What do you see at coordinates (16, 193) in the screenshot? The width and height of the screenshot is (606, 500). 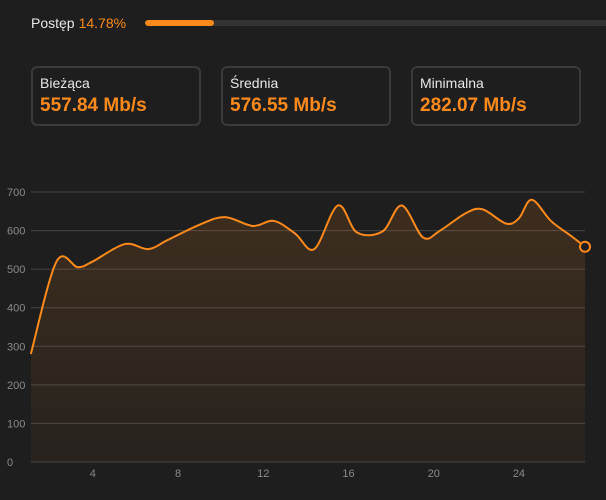 I see `y-tick-label: 700` at bounding box center [16, 193].